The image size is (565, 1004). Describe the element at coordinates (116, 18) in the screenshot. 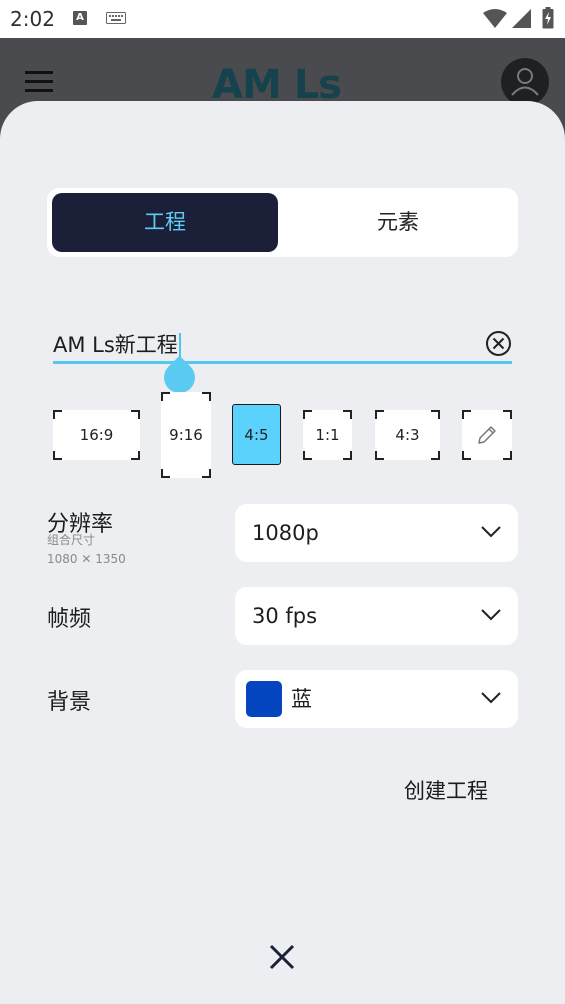

I see `keyboard-icon` at that location.